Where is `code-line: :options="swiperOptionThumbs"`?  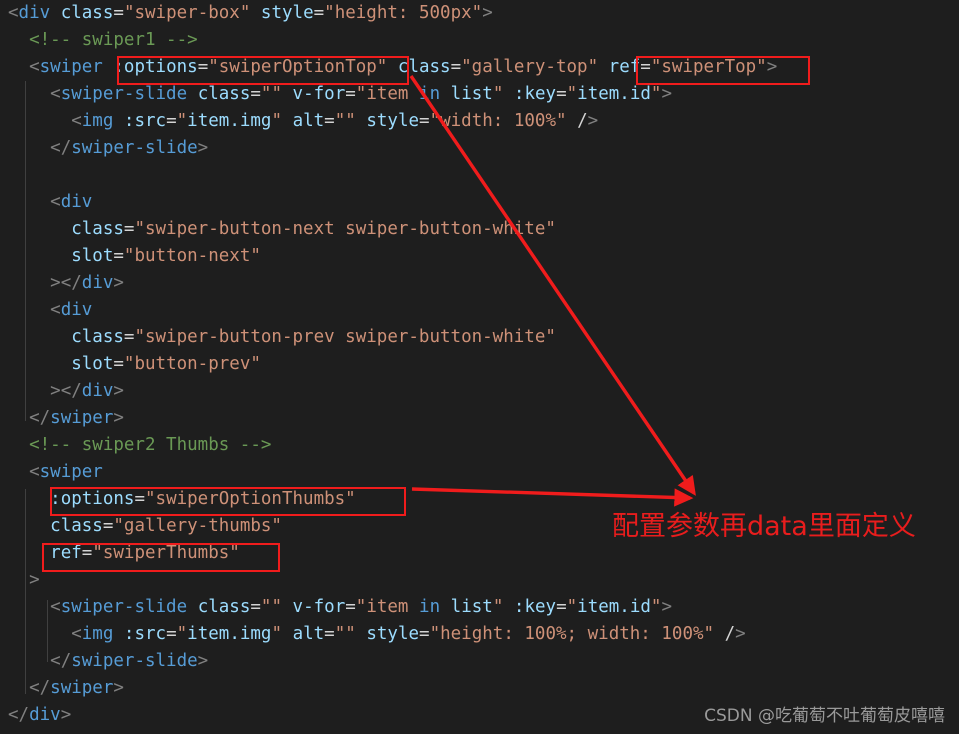
code-line: :options="swiperOptionThumbs" is located at coordinates (203, 499).